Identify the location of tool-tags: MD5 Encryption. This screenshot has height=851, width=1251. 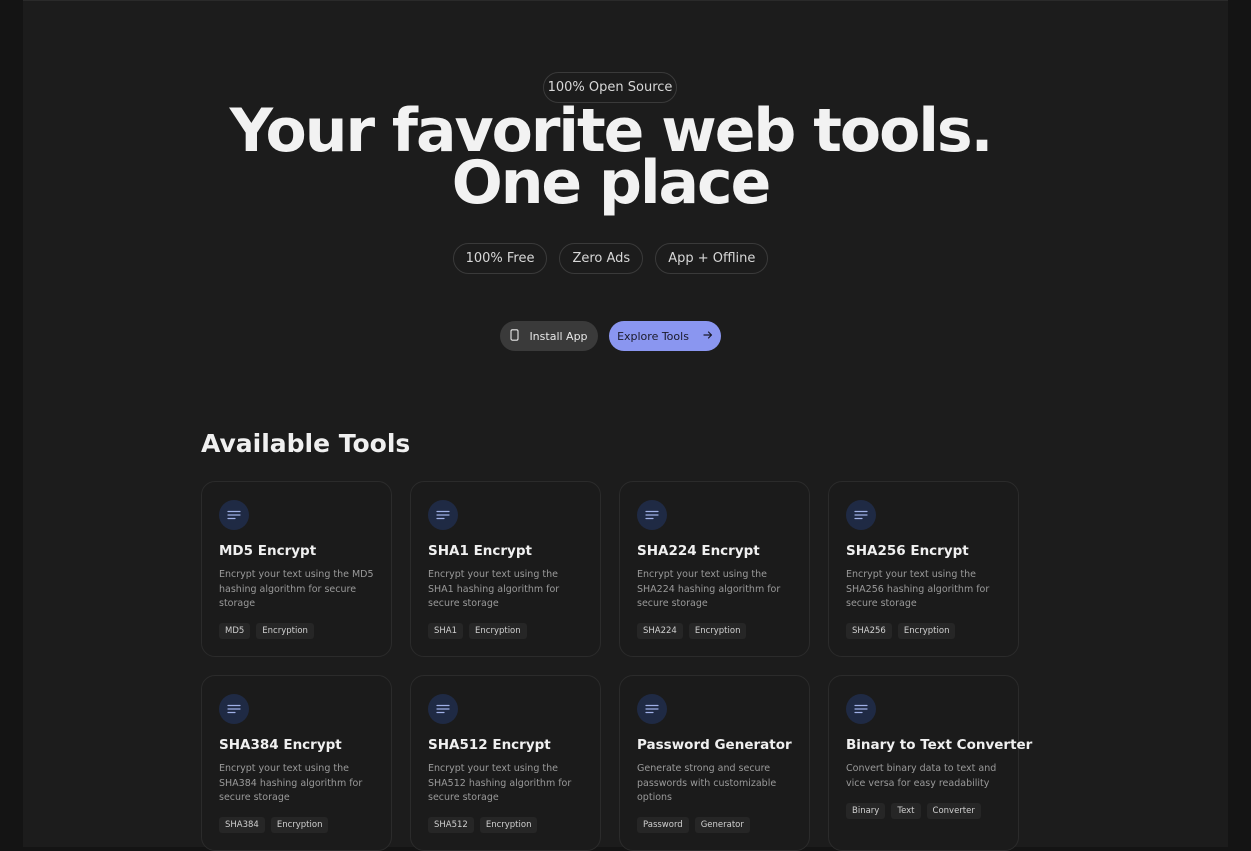
(266, 631).